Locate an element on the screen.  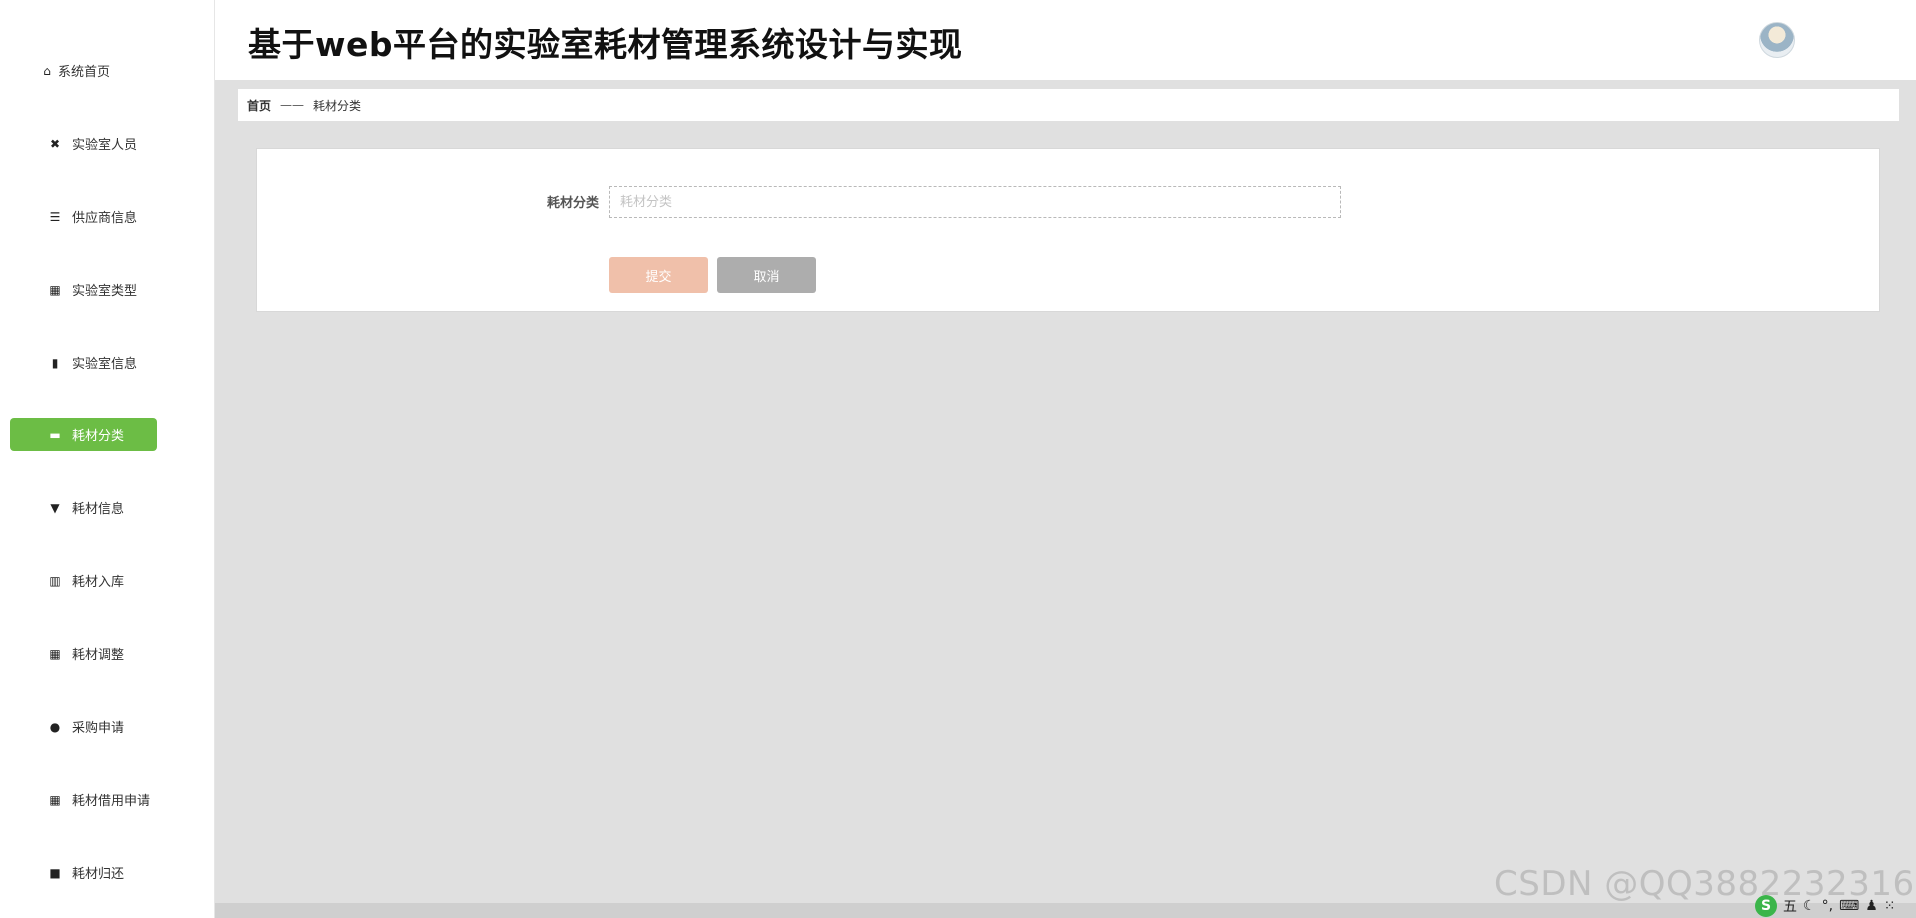
sidebar-item-consumable-stock-in: ▥ 耗材入库 is located at coordinates (83, 580).